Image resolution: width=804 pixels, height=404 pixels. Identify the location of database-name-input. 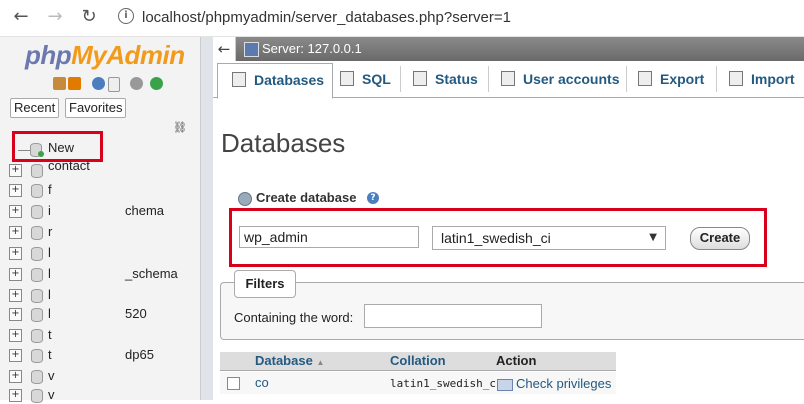
(329, 237).